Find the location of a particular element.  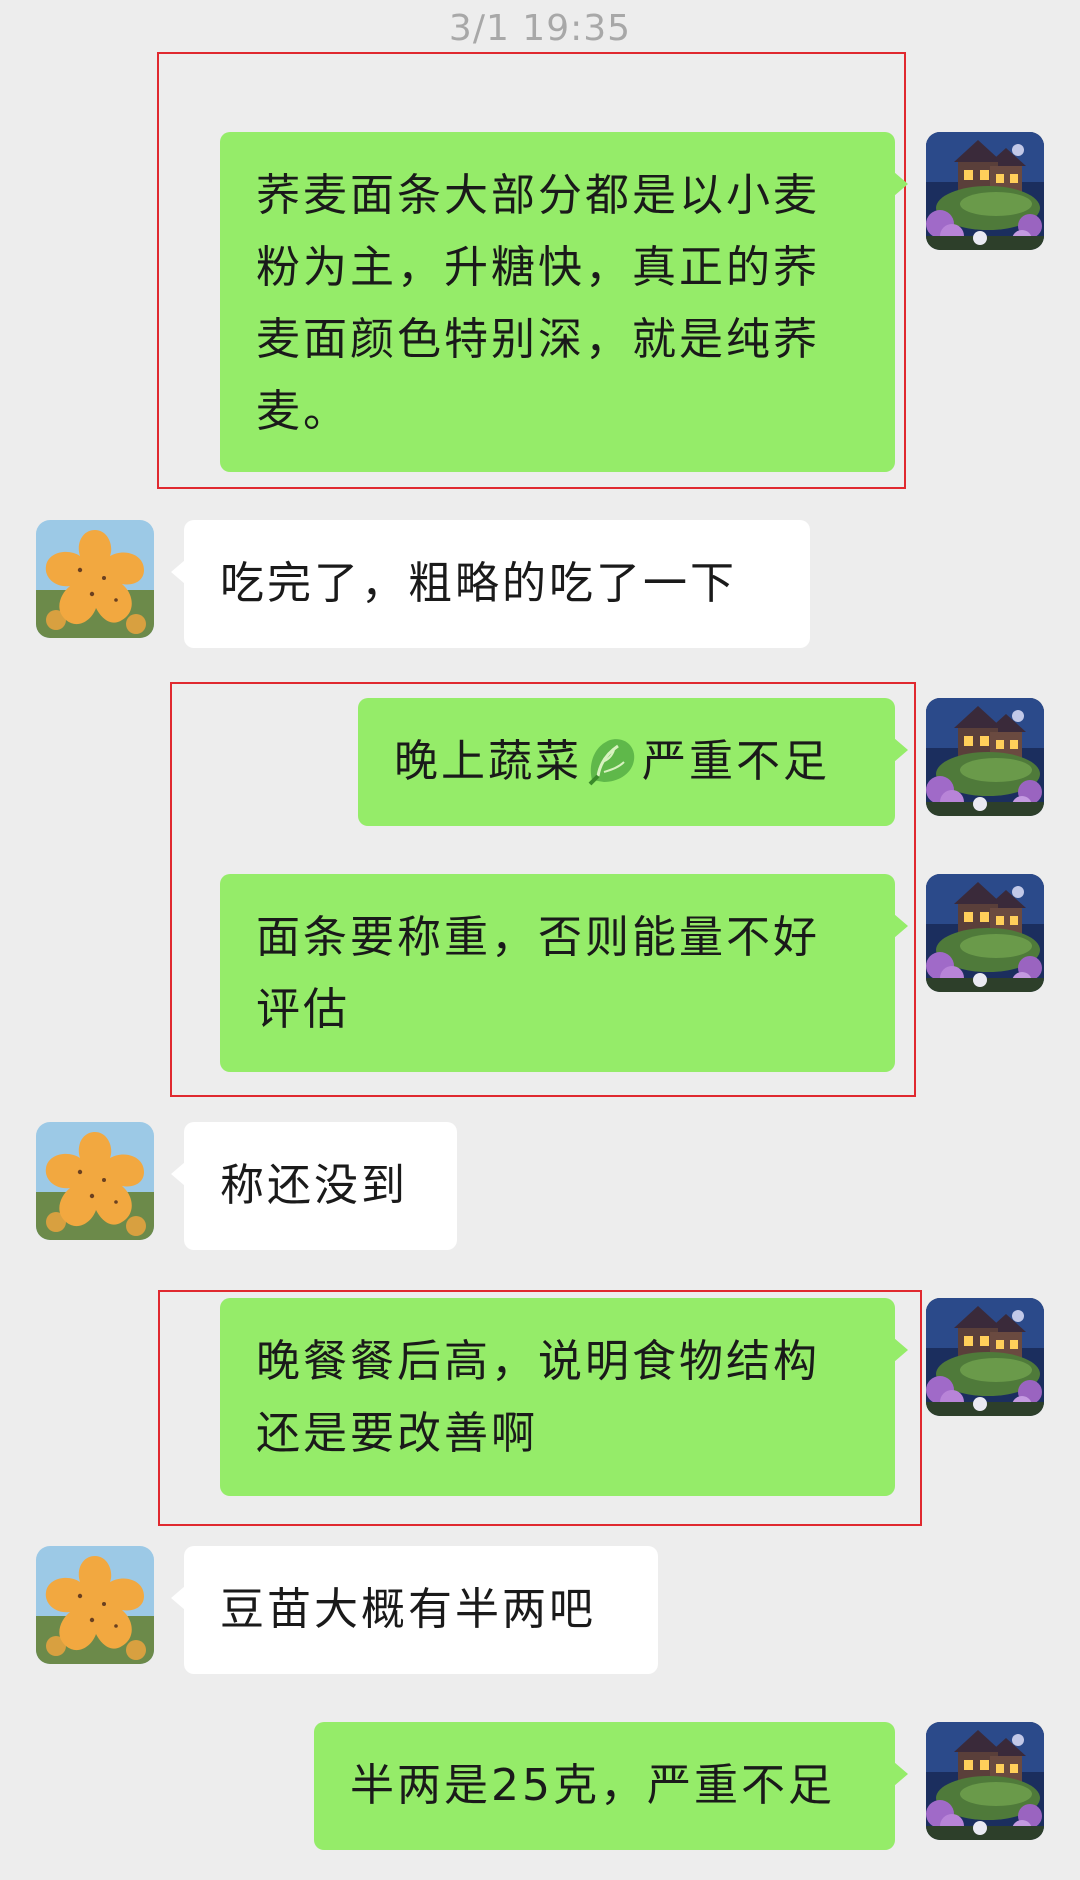

message-text-part-1: 晚上蔬菜 is located at coordinates (488, 761).